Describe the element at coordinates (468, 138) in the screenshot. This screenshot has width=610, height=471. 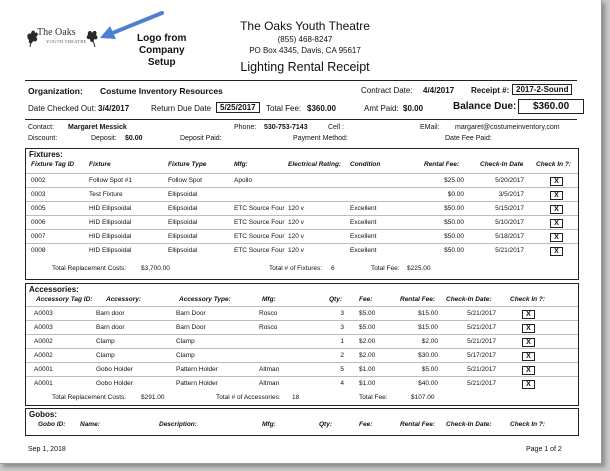
I see `date-fee-paid-label: Date Fee Paid:` at that location.